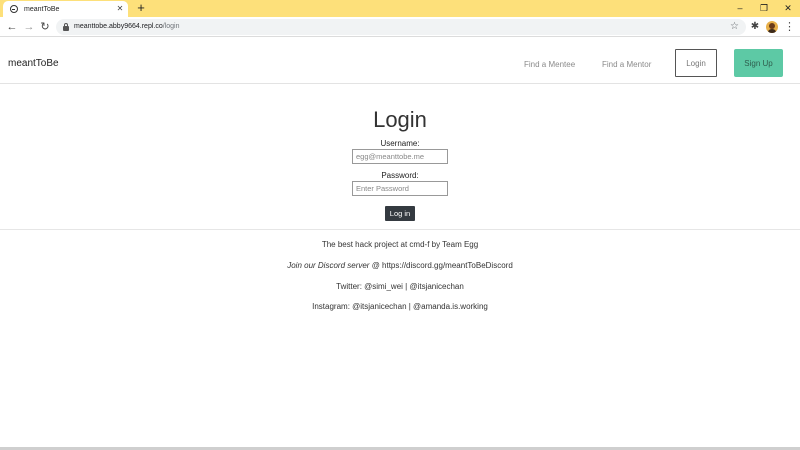 The height and width of the screenshot is (450, 800). What do you see at coordinates (400, 229) in the screenshot?
I see `divider` at bounding box center [400, 229].